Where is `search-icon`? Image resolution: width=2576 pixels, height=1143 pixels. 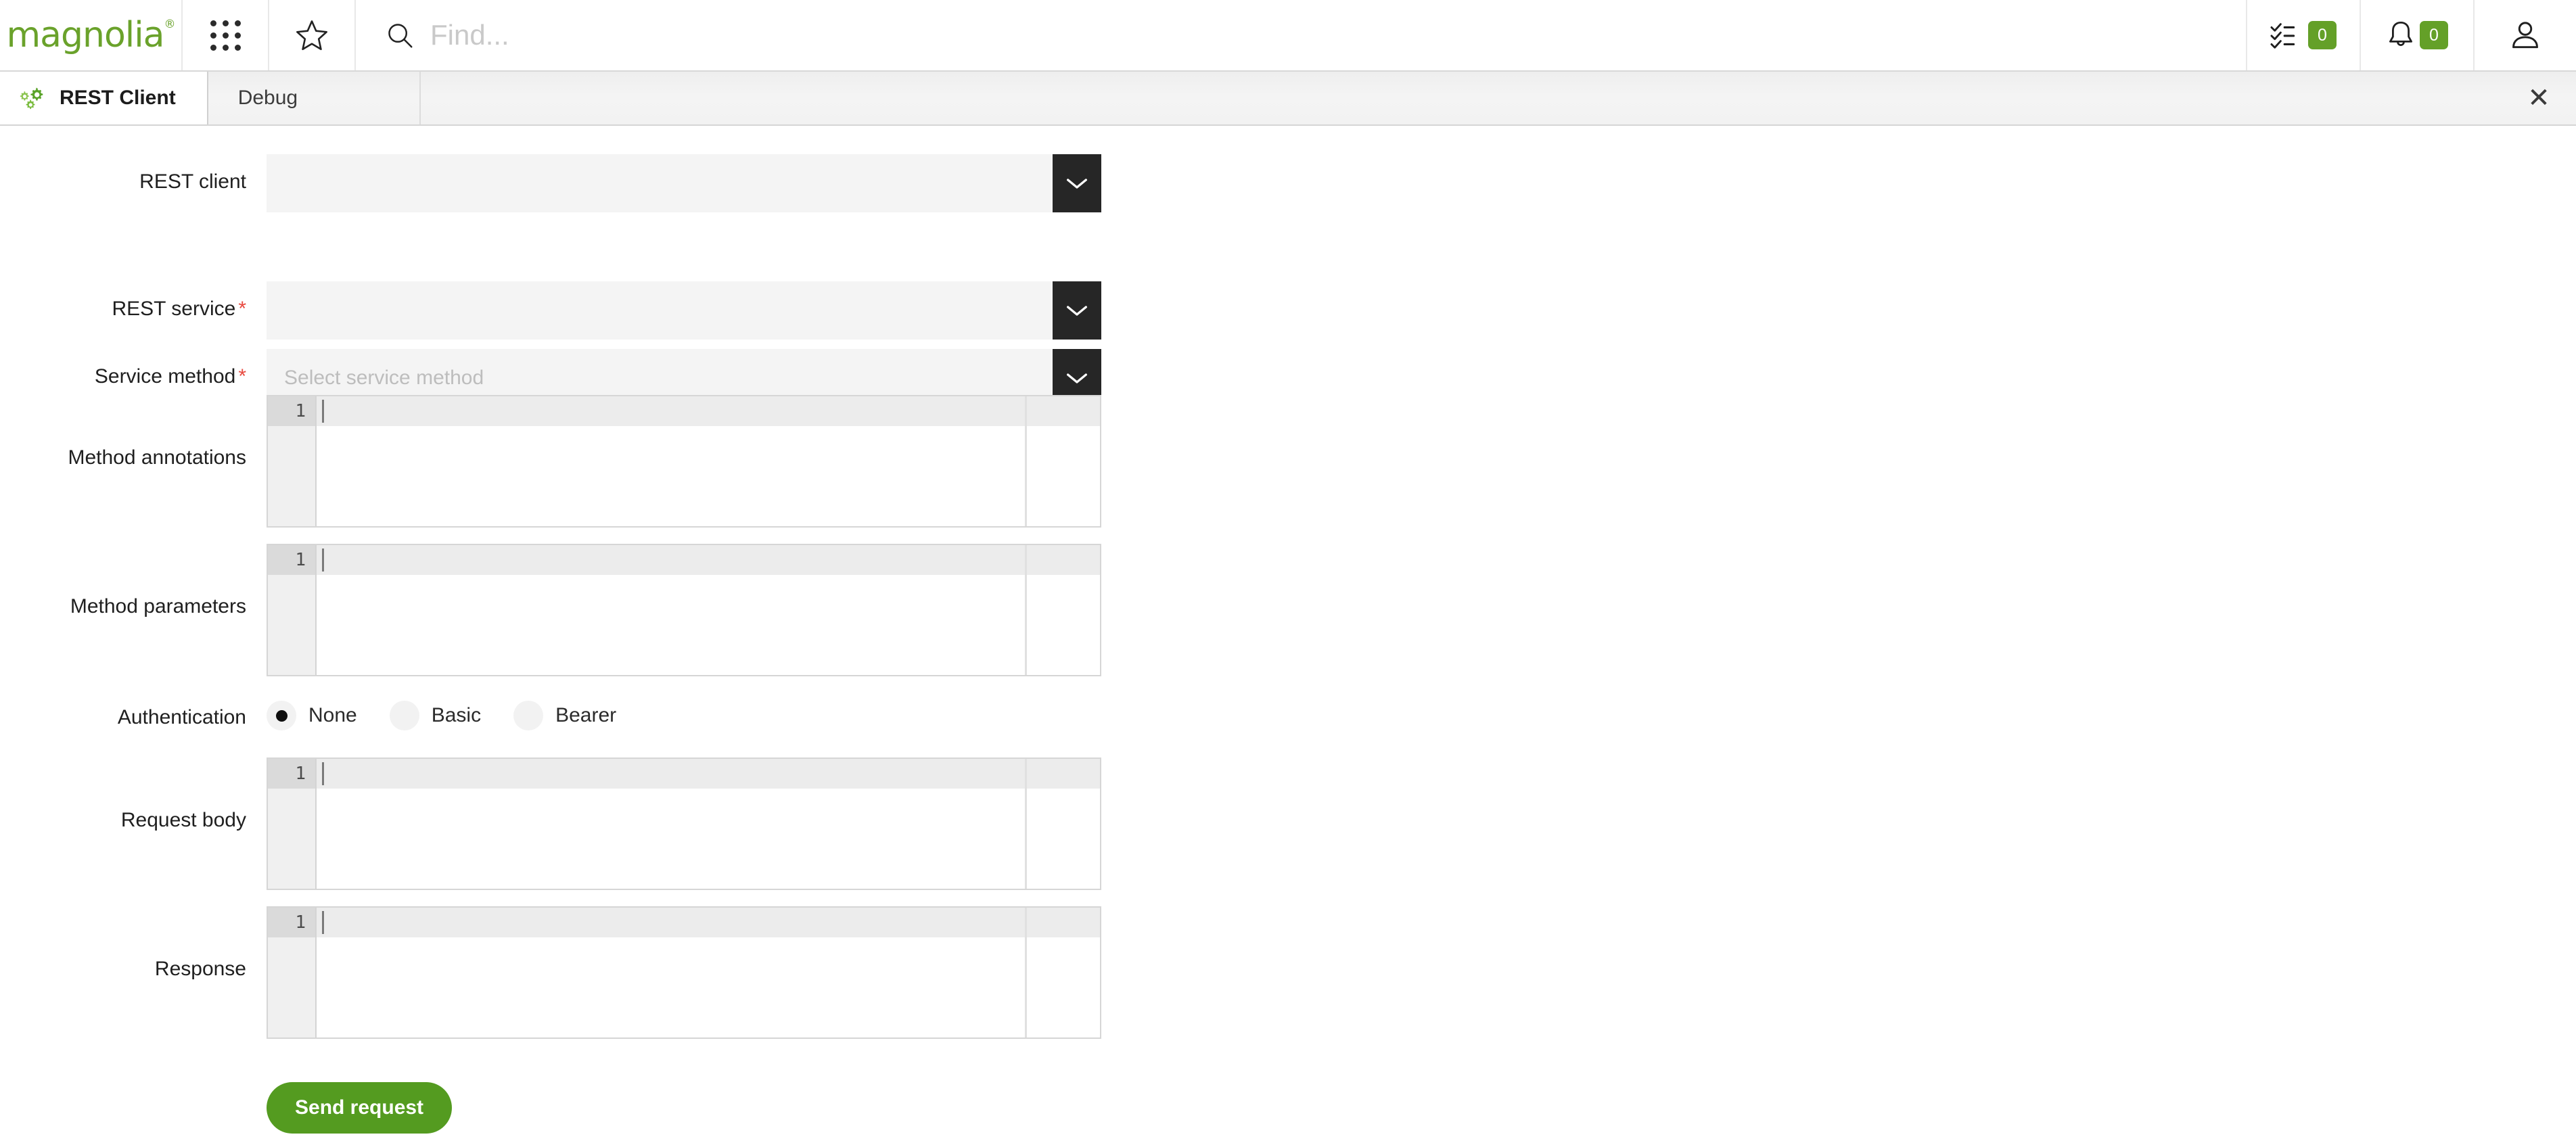
search-icon is located at coordinates (400, 36).